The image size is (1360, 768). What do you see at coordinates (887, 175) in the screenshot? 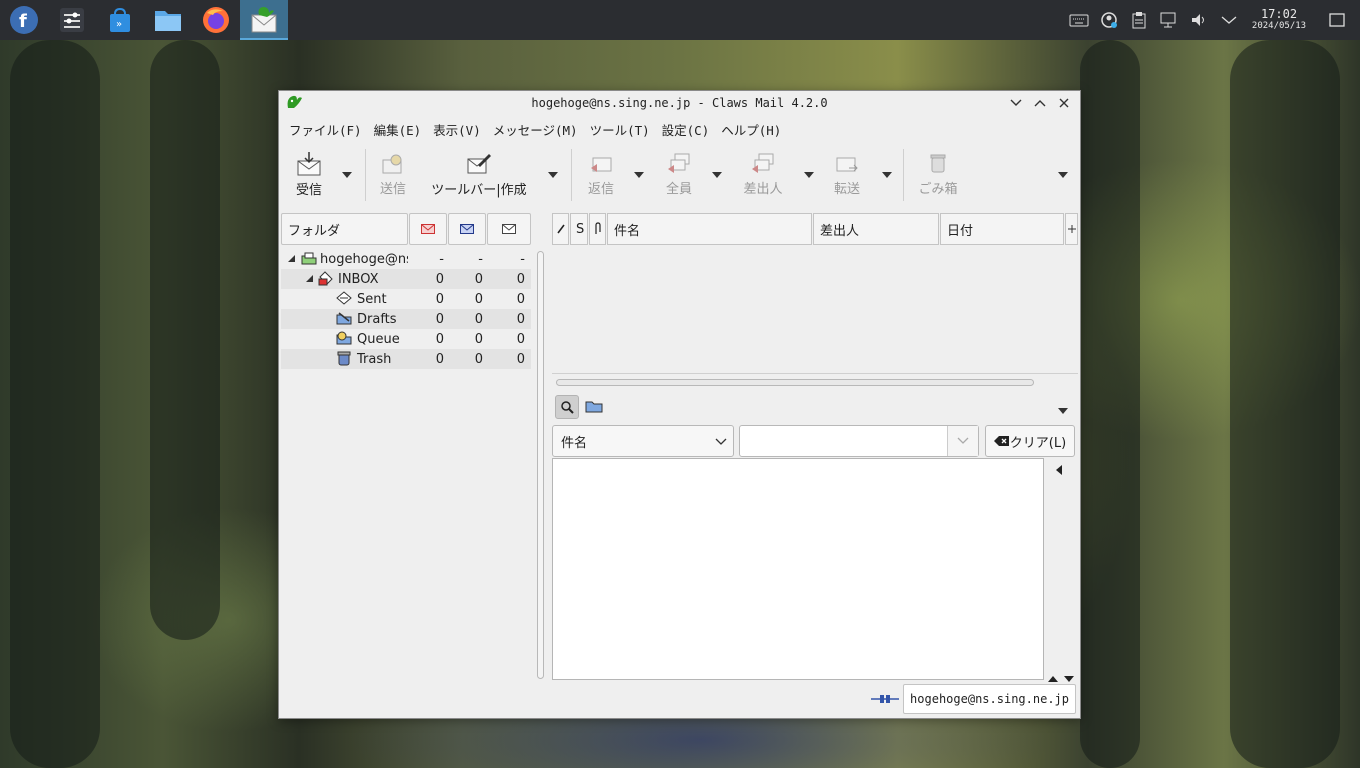
I see `forward-dropdown` at bounding box center [887, 175].